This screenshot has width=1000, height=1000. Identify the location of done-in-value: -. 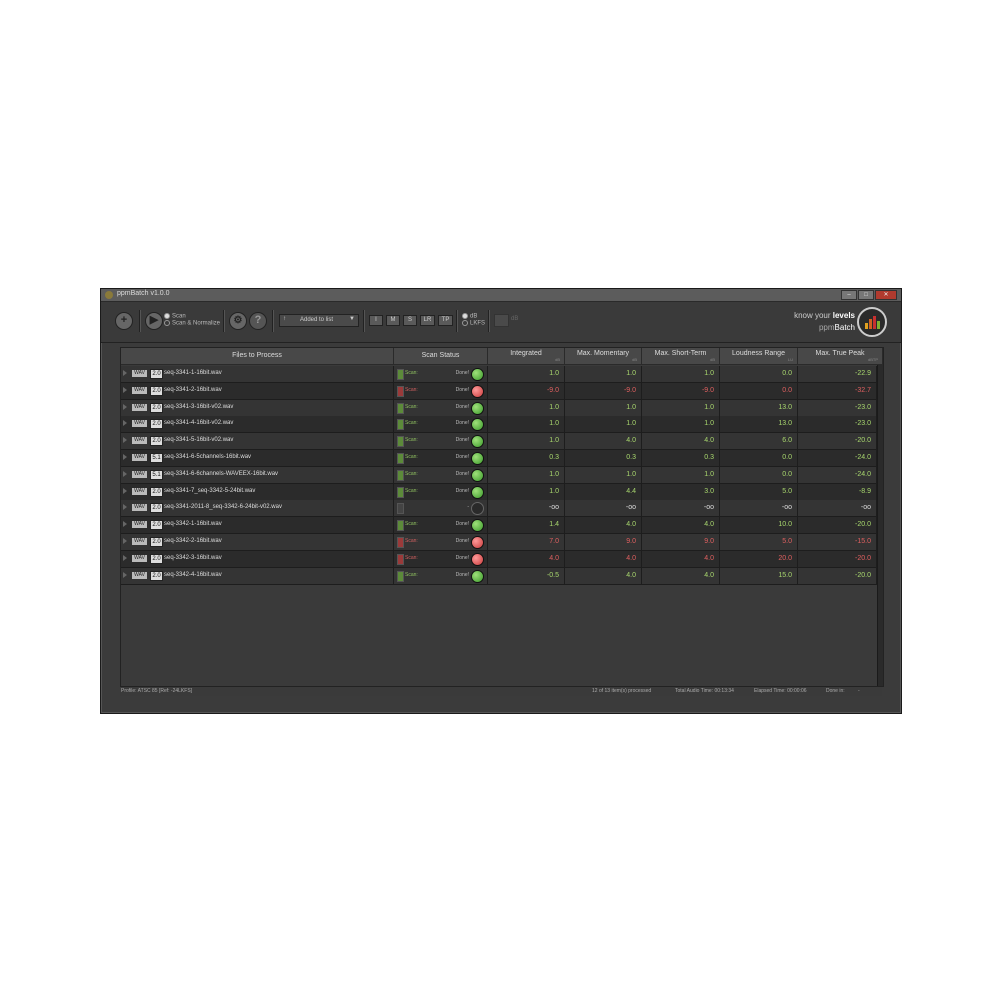
(859, 691).